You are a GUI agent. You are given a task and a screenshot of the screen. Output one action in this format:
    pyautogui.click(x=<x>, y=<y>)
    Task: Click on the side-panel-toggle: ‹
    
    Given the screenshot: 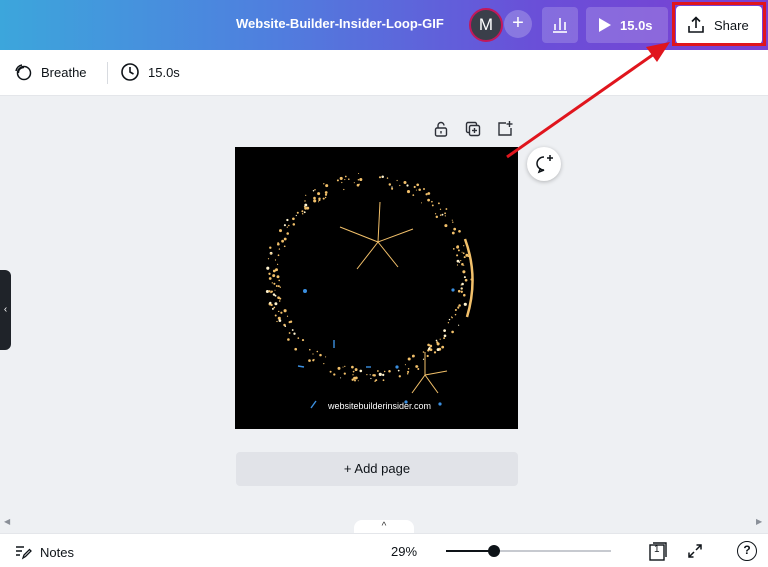 What is the action you would take?
    pyautogui.click(x=5, y=310)
    